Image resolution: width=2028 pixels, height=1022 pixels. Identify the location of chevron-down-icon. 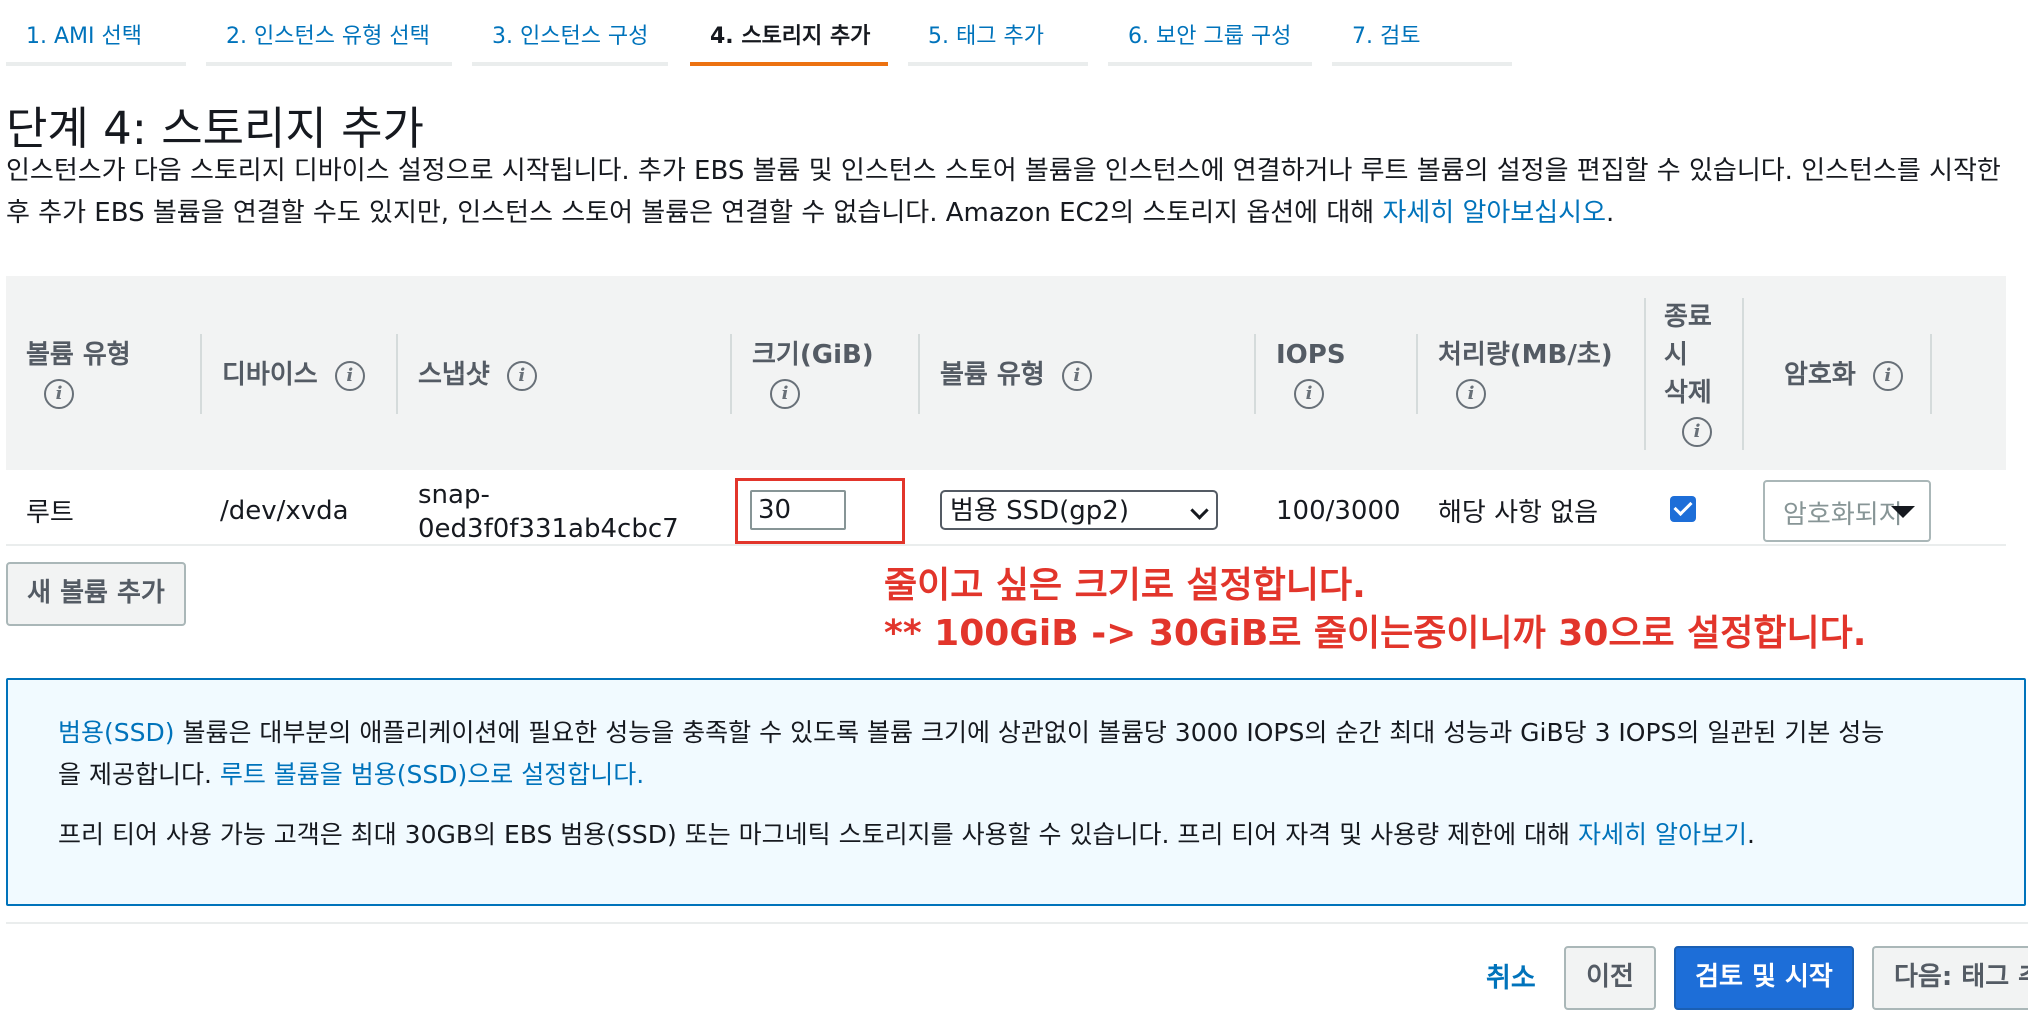
(1199, 510).